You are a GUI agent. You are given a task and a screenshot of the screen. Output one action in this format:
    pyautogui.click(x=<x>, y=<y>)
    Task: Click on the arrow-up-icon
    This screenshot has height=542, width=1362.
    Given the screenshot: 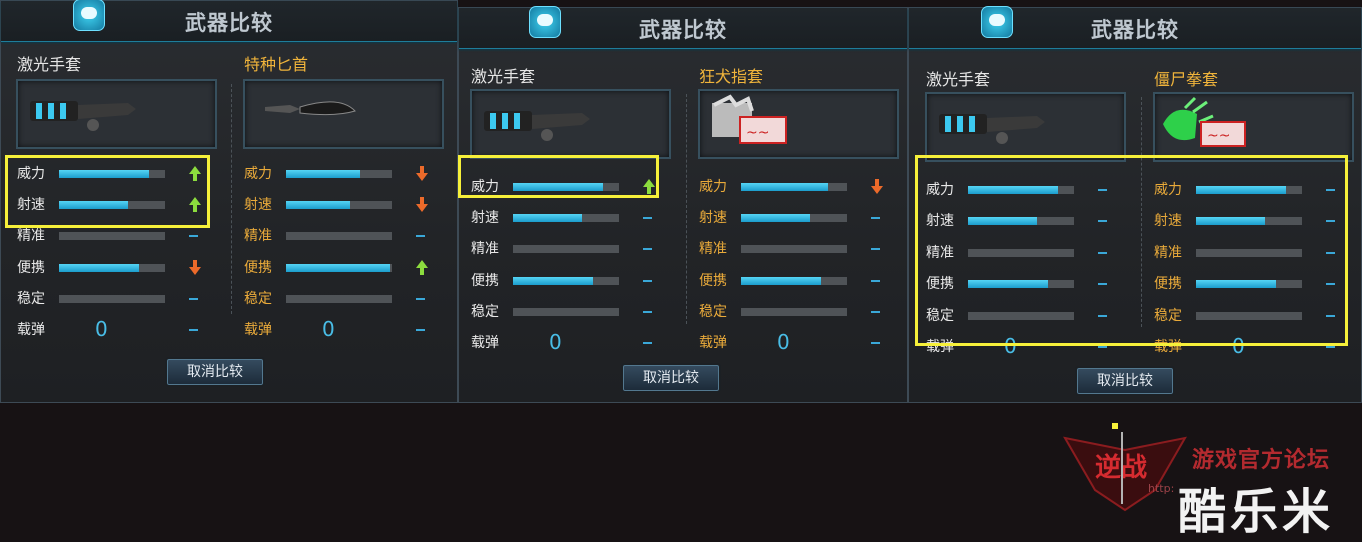 What is the action you would take?
    pyautogui.click(x=422, y=267)
    